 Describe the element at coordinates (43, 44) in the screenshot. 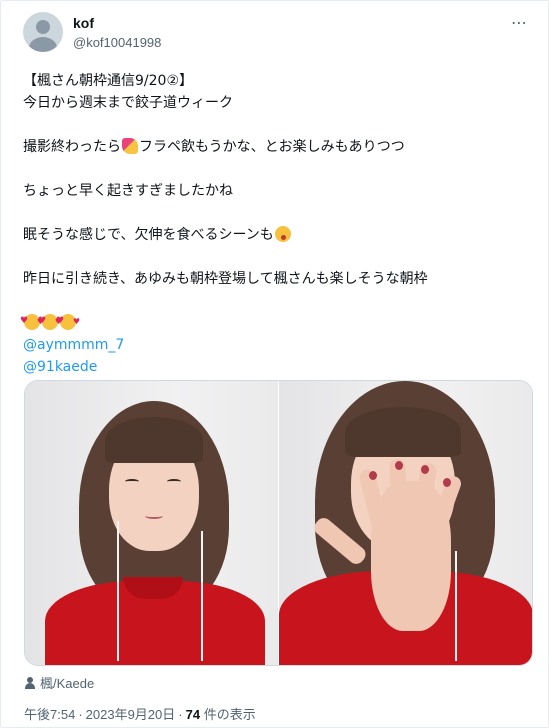

I see `avatar-body-shape` at that location.